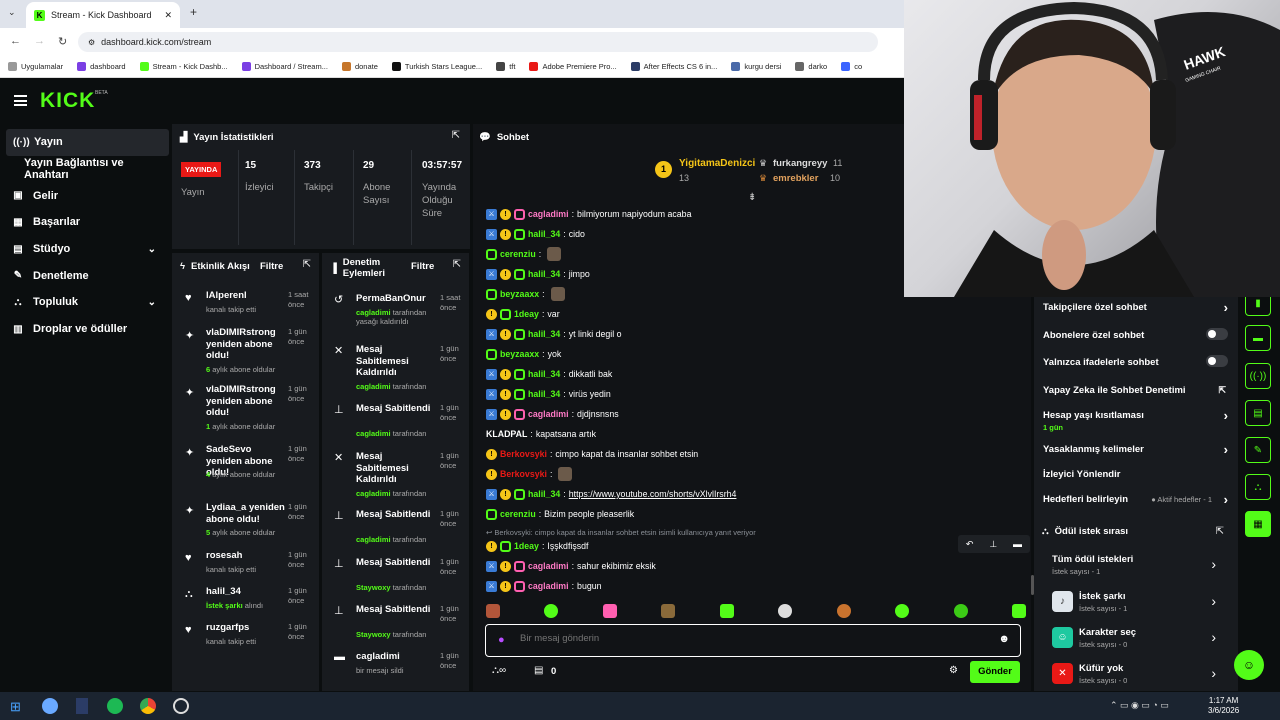 This screenshot has width=1280, height=720. I want to click on reward-item: ✕ Küfür yok İstek sayısı - 0 ›, so click(1137, 675).